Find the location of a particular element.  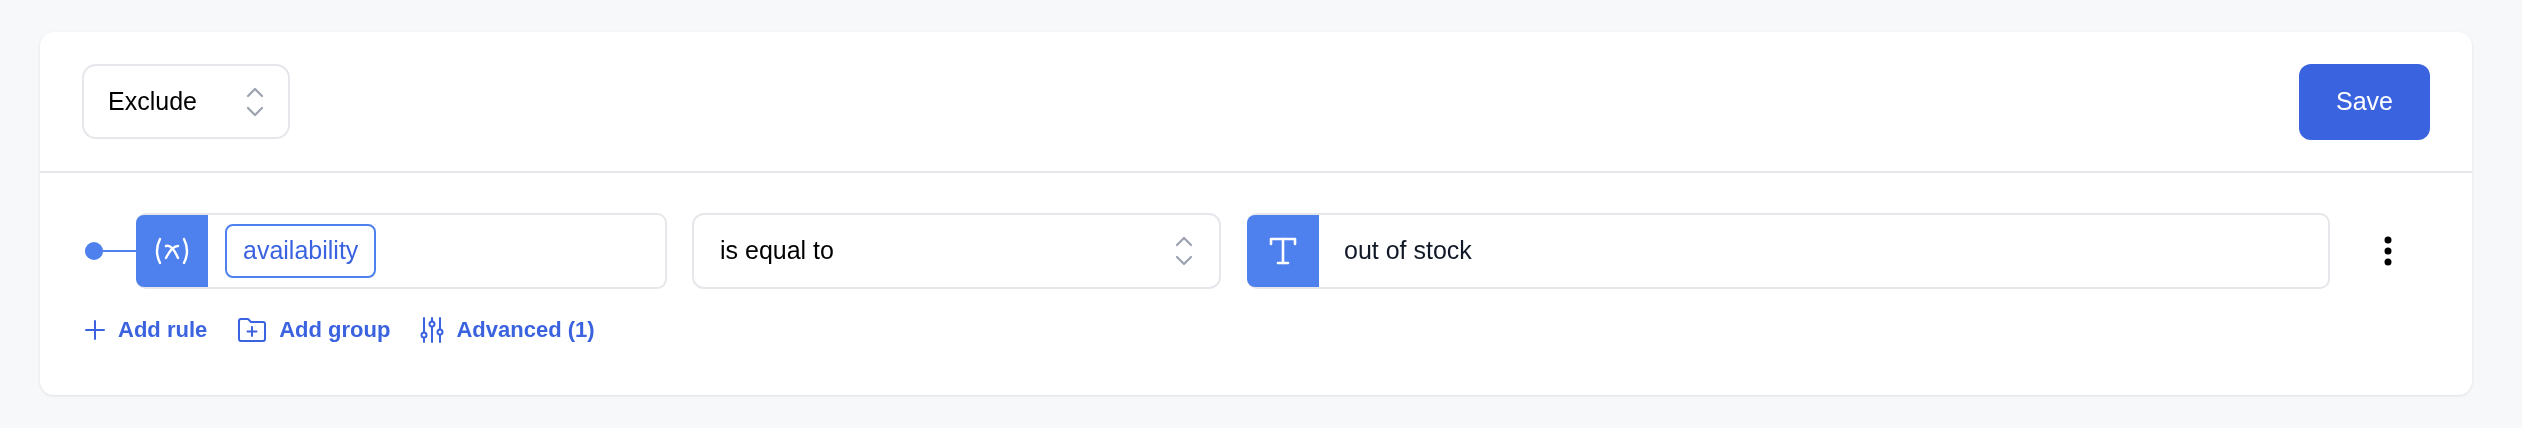

advanced-link: Advanced (1) is located at coordinates (507, 329).